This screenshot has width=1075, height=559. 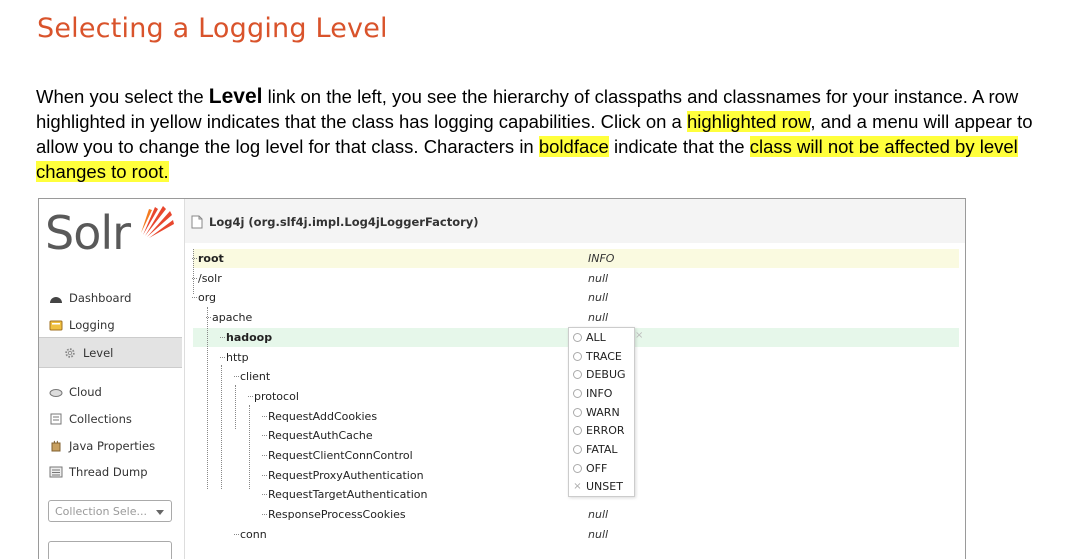 What do you see at coordinates (575, 278) in the screenshot?
I see `logger-row-solr: /solr null` at bounding box center [575, 278].